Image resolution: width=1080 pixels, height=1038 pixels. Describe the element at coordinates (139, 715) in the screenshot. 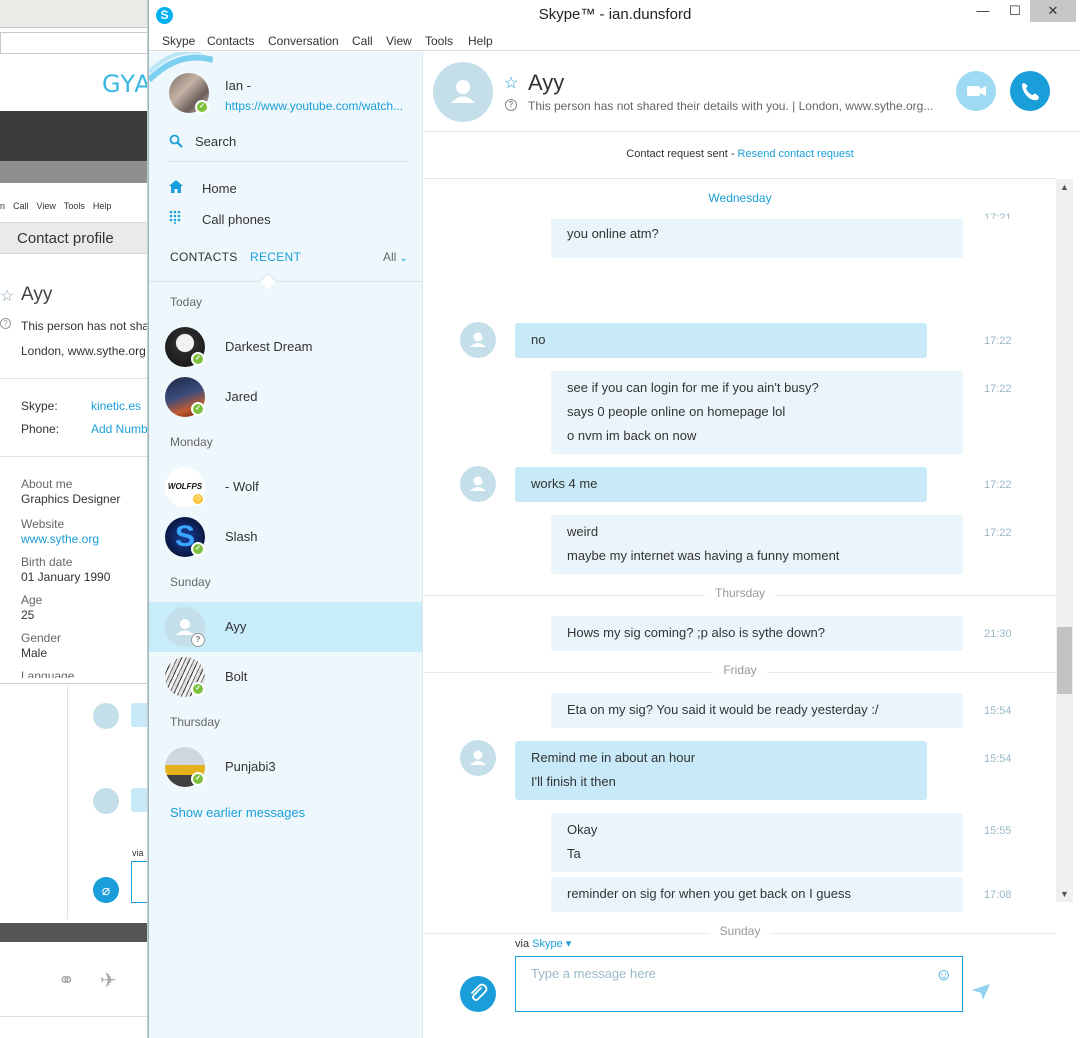

I see `message-bubble` at that location.